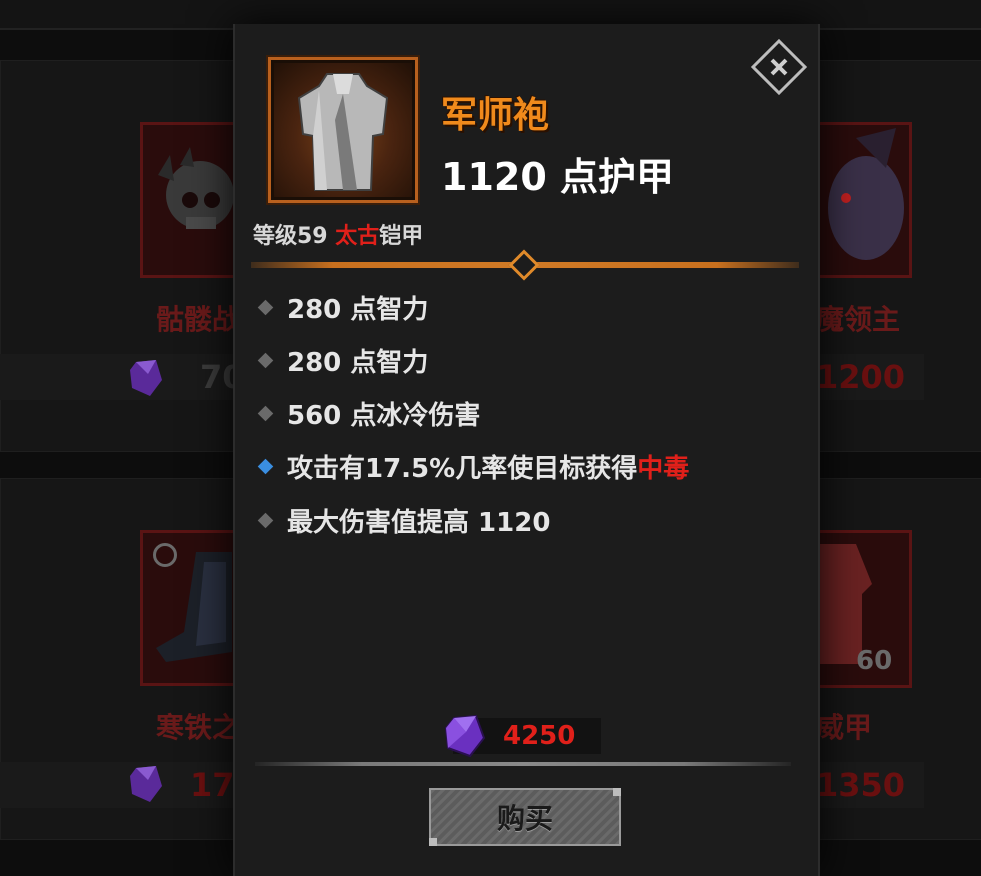 The height and width of the screenshot is (876, 981). I want to click on shop-card-4-level: 60, so click(874, 661).